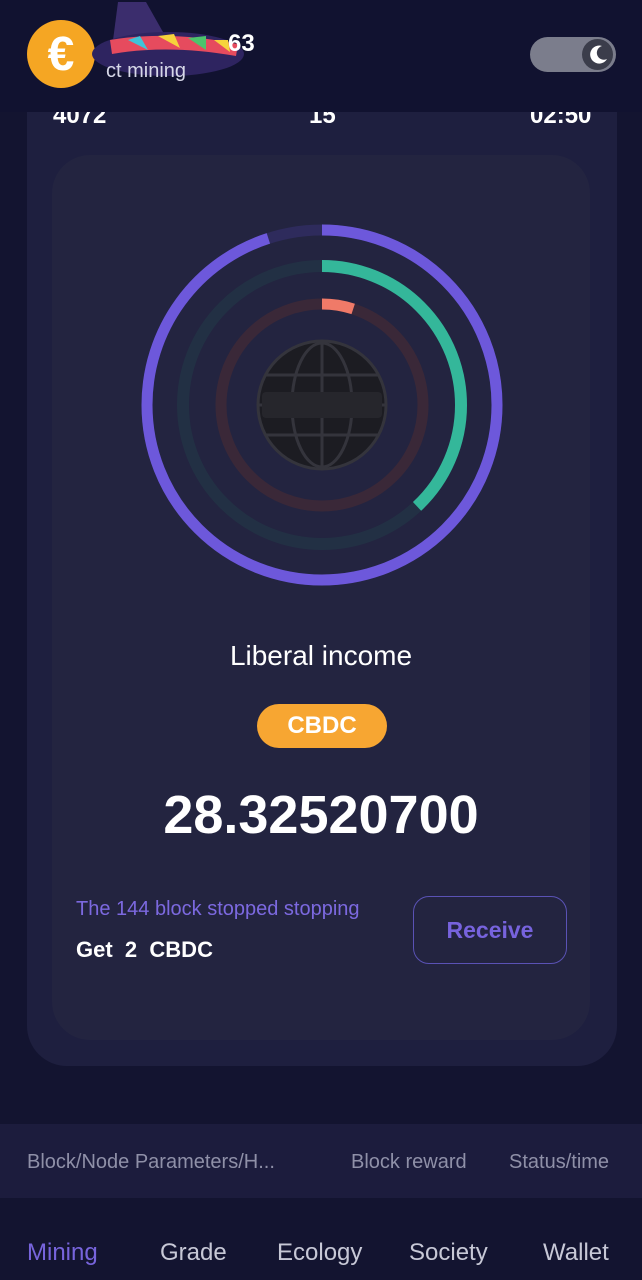 Image resolution: width=642 pixels, height=1280 pixels. I want to click on nav-mining: Mining, so click(62, 1253).